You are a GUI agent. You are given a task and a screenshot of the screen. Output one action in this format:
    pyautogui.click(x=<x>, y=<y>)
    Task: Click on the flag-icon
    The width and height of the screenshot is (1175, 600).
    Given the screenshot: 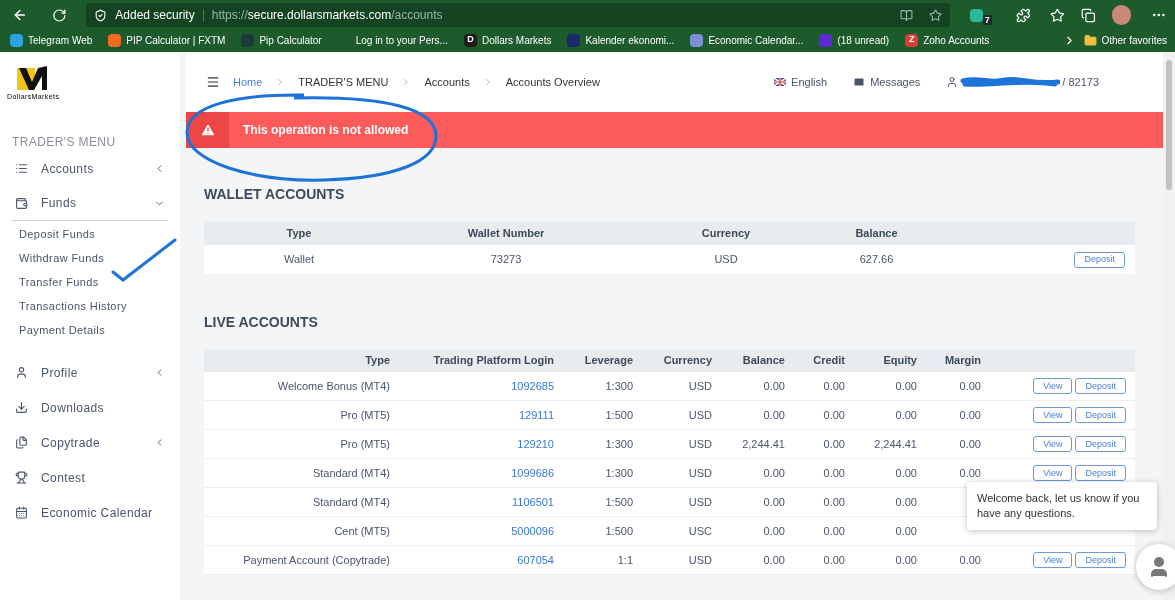 What is the action you would take?
    pyautogui.click(x=780, y=82)
    